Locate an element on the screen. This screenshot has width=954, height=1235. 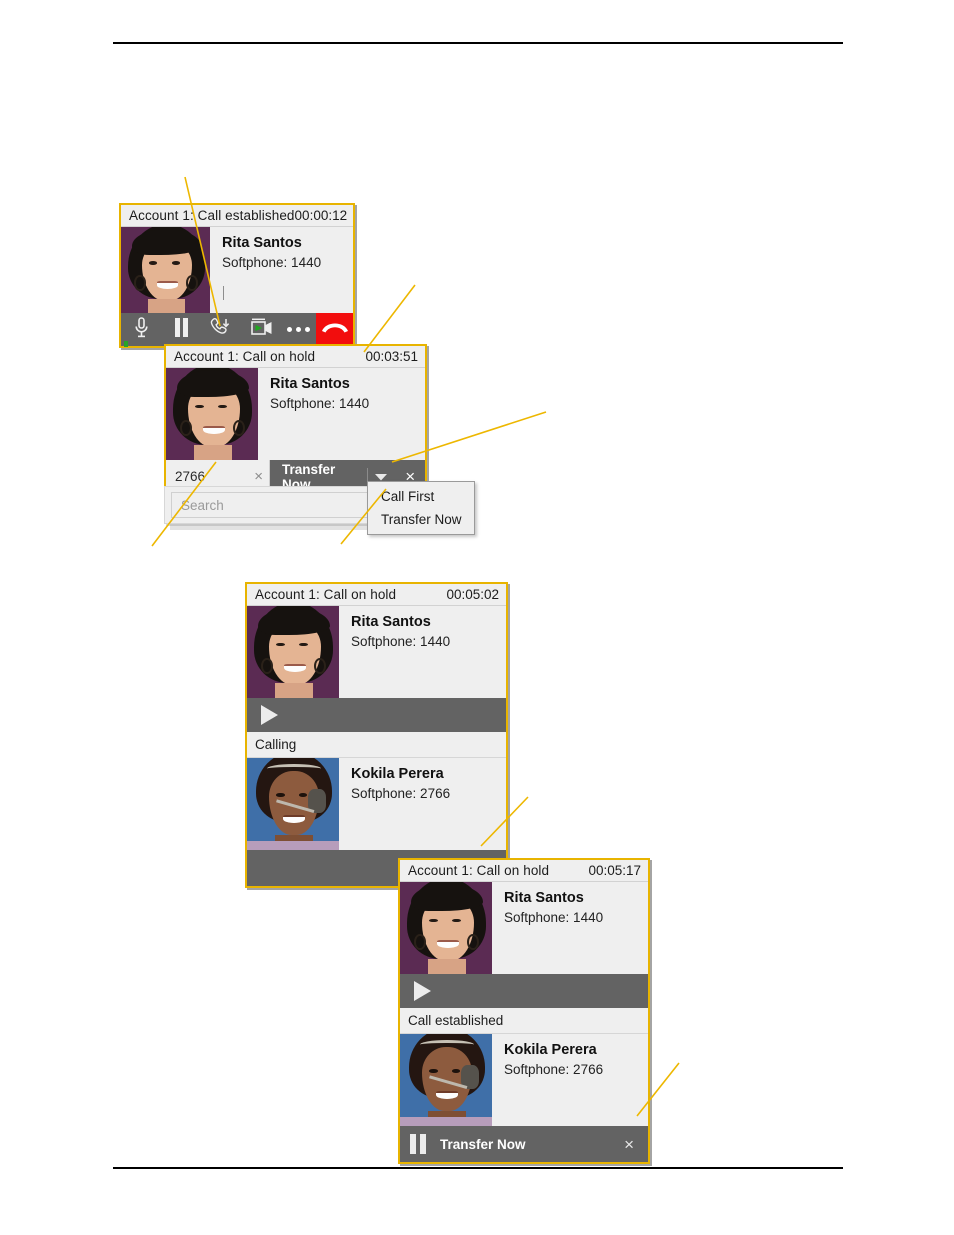
transfer-call-button is located at coordinates (221, 329).